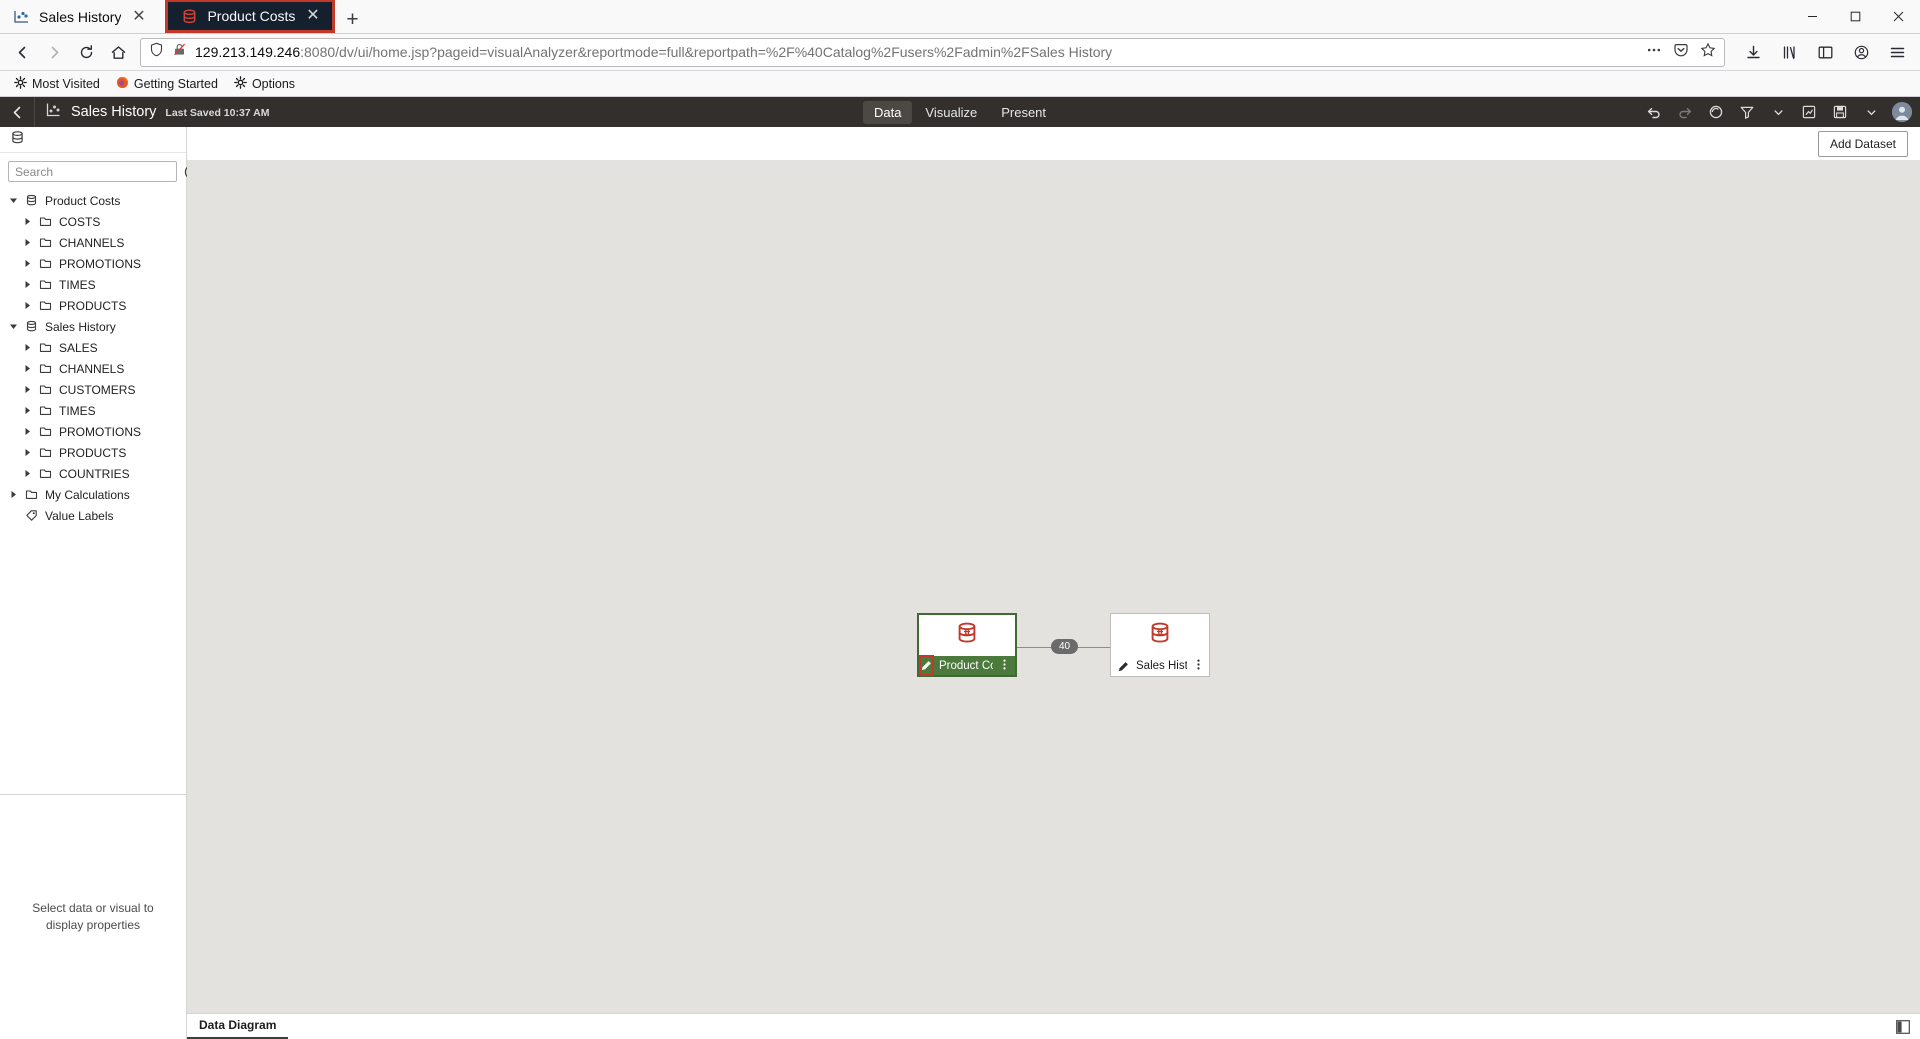  Describe the element at coordinates (93, 347) in the screenshot. I see `tree-item-sales: SALES` at that location.